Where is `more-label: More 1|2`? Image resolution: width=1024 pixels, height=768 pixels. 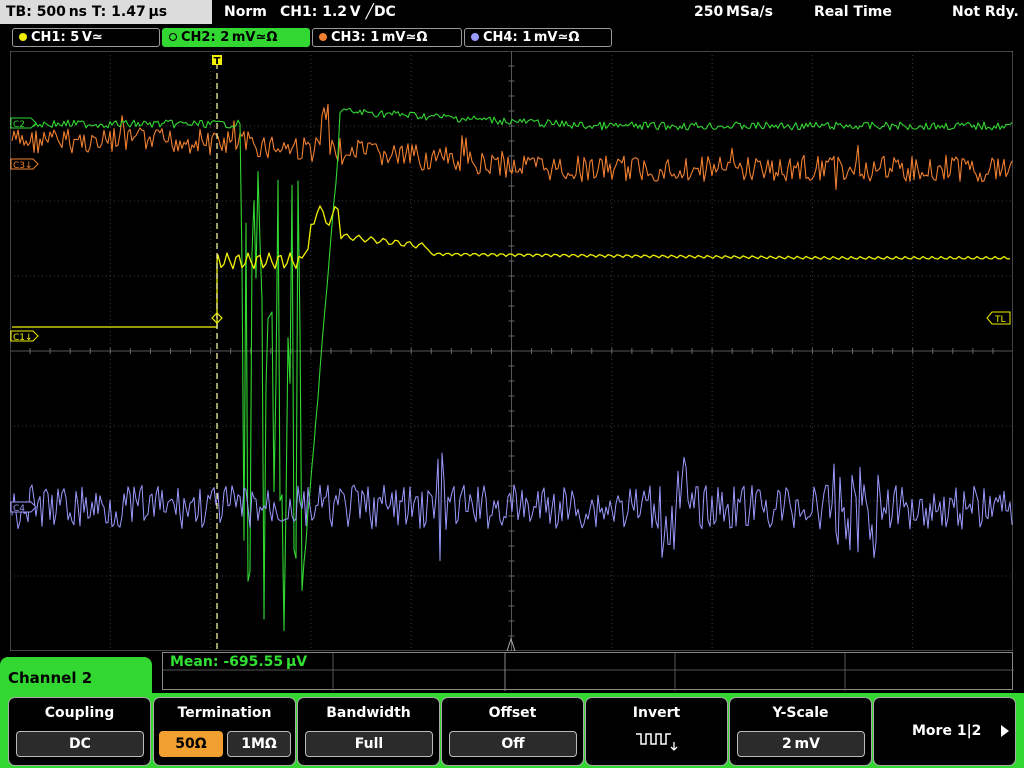 more-label: More 1|2 is located at coordinates (947, 731).